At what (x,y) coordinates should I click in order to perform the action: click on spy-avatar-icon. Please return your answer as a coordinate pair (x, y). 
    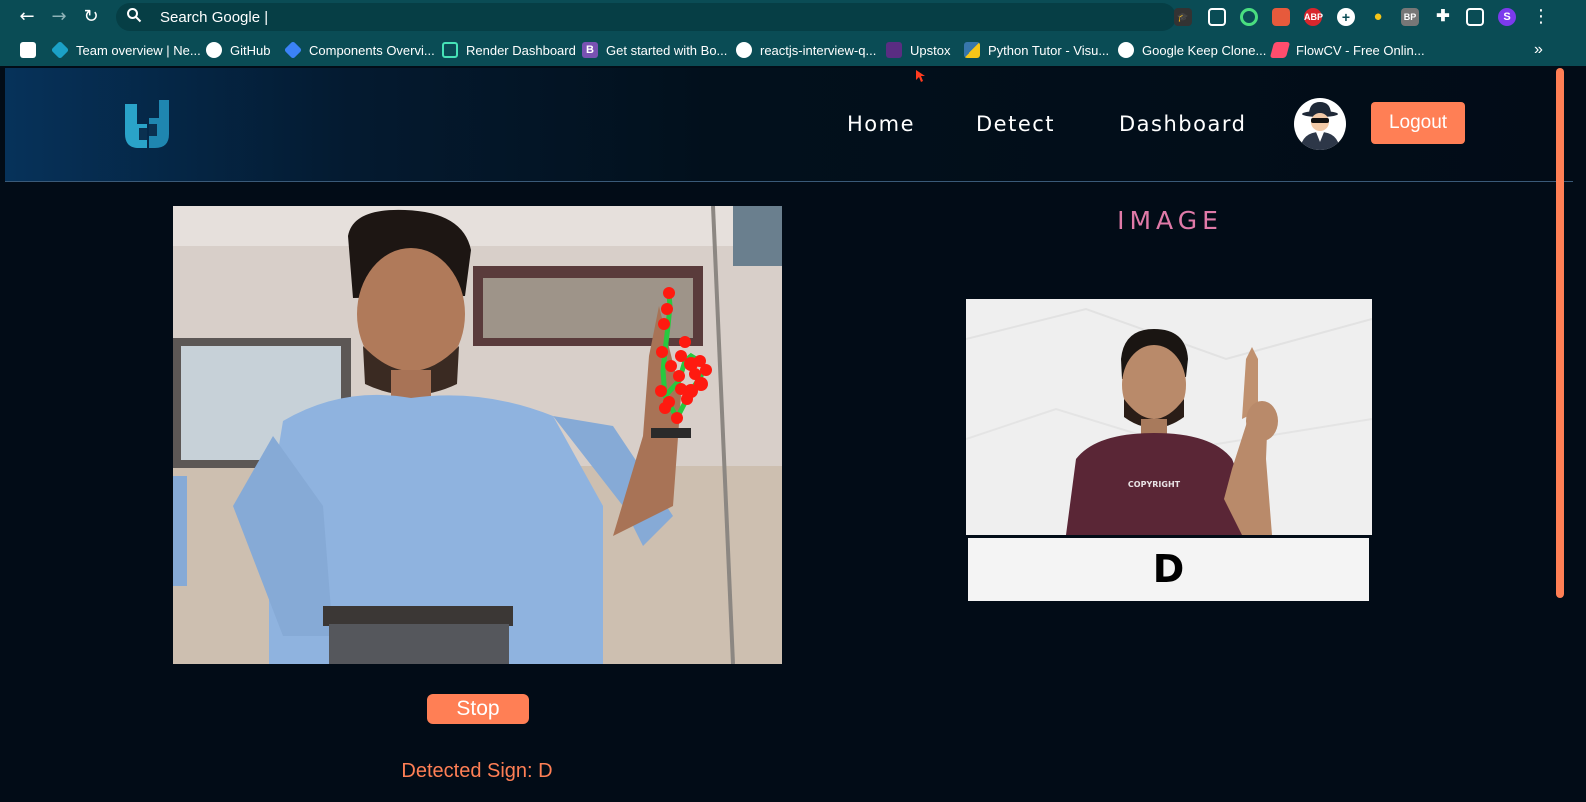
    Looking at the image, I should click on (1320, 126).